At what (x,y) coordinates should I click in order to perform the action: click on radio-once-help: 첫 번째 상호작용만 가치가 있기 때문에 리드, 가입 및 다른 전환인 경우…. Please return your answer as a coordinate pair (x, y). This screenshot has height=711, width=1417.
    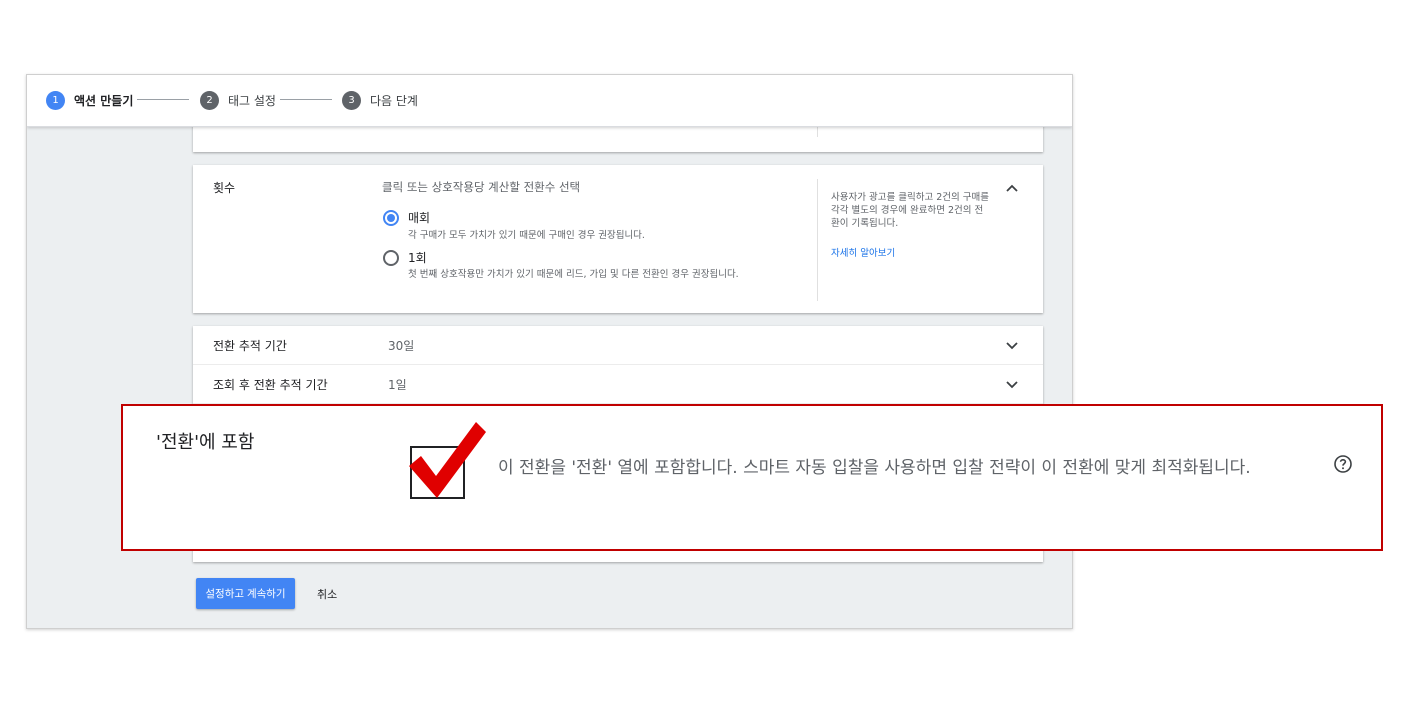
    Looking at the image, I should click on (573, 274).